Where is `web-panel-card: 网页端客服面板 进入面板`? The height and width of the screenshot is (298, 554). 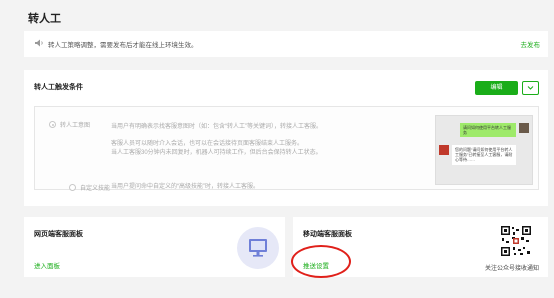
web-panel-card: 网页端客服面板 进入面板 is located at coordinates (154, 247).